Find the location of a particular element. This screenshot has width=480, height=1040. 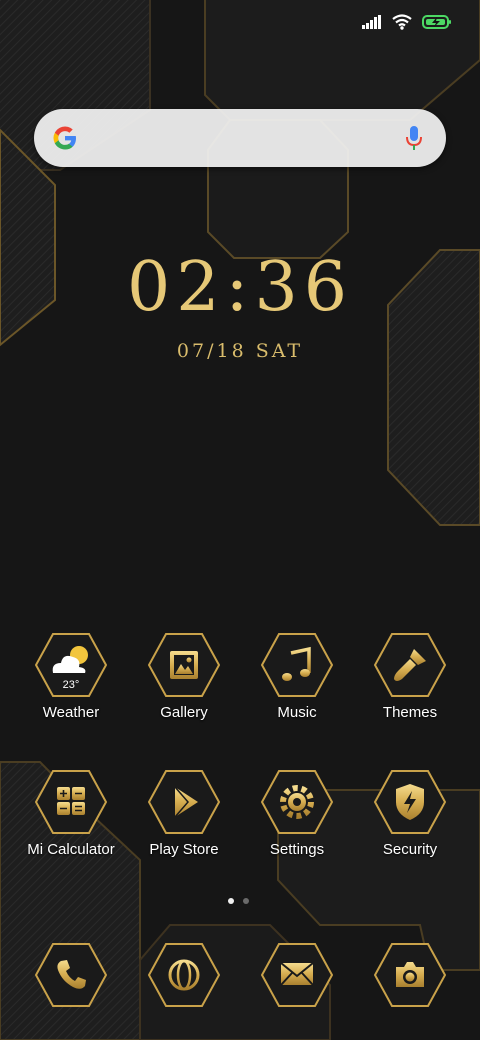

calculator-icon is located at coordinates (71, 802).